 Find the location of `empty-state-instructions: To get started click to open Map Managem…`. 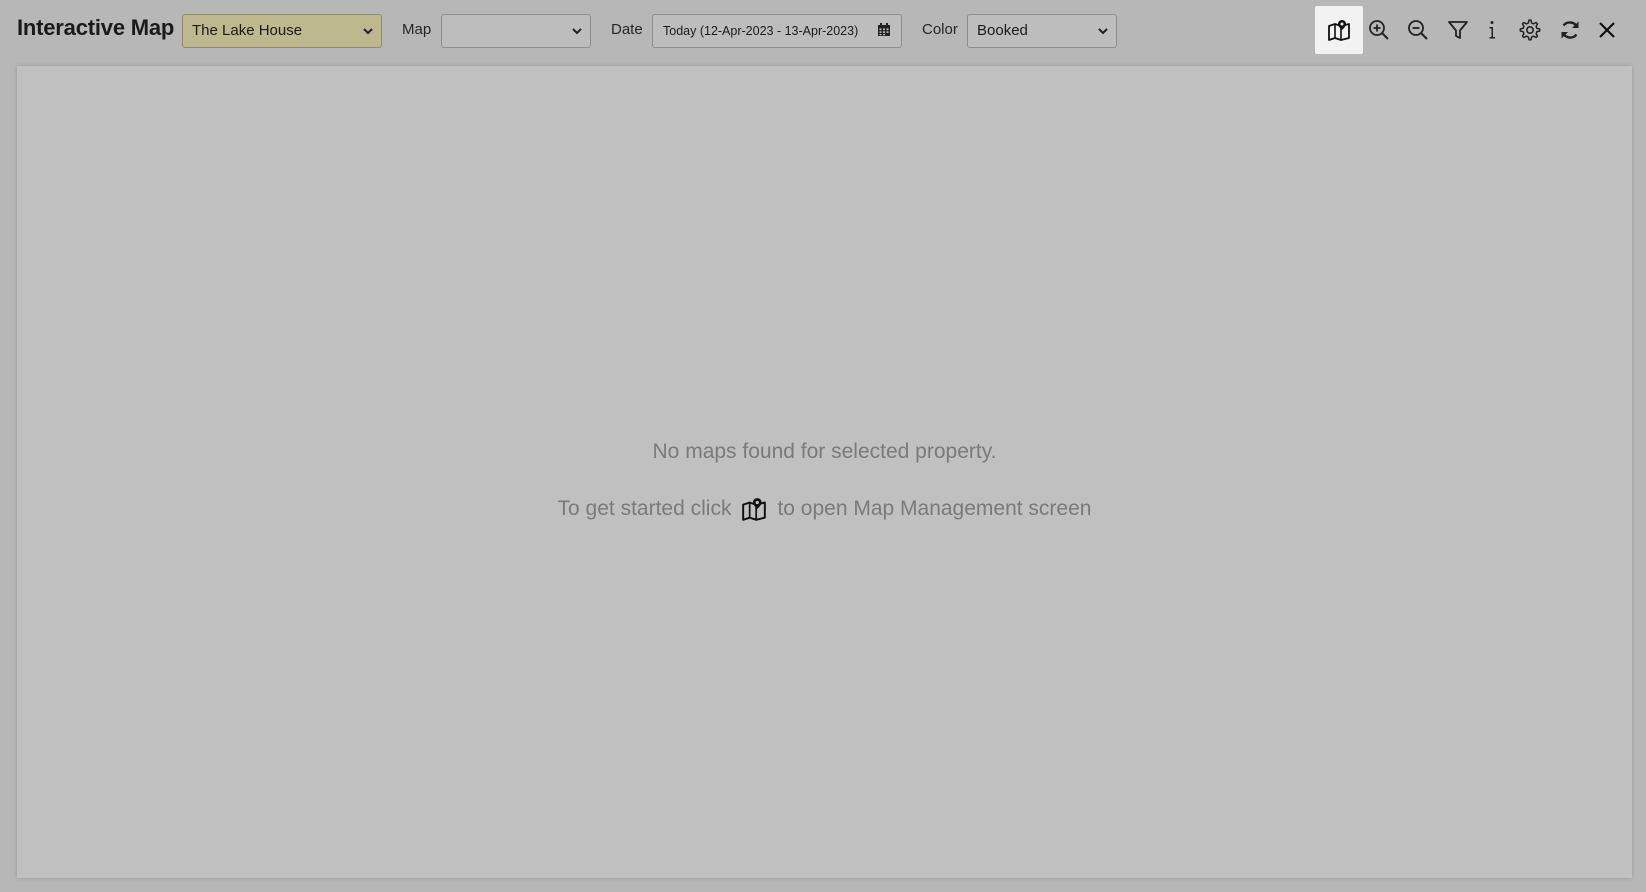

empty-state-instructions: To get started click to open Map Managem… is located at coordinates (824, 509).